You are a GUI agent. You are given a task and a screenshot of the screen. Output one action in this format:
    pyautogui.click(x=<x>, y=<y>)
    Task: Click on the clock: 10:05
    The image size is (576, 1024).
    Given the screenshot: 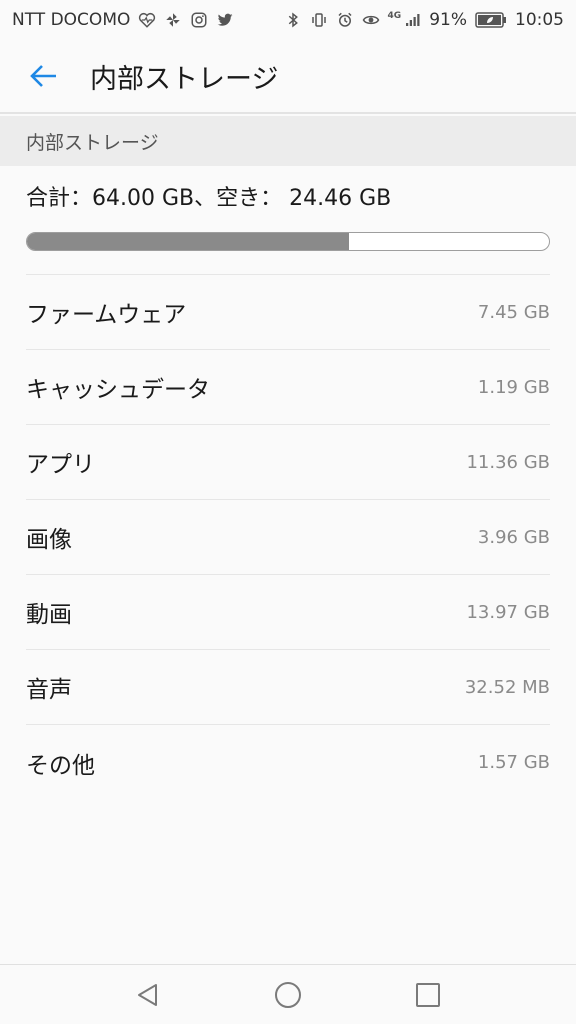 What is the action you would take?
    pyautogui.click(x=539, y=20)
    